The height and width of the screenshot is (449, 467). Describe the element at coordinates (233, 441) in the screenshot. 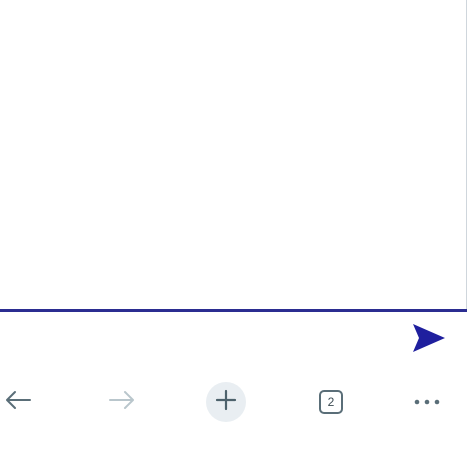

I see `bottom-safe-area` at that location.